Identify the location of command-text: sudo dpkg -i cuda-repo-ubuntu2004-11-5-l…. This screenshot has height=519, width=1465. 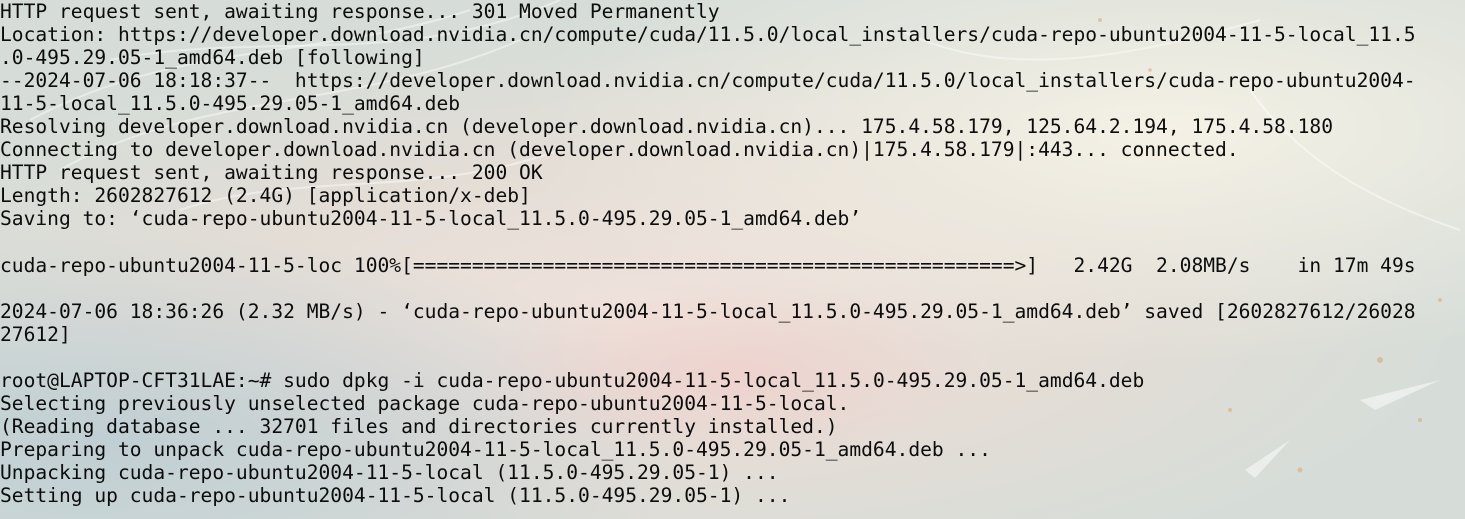
(714, 380).